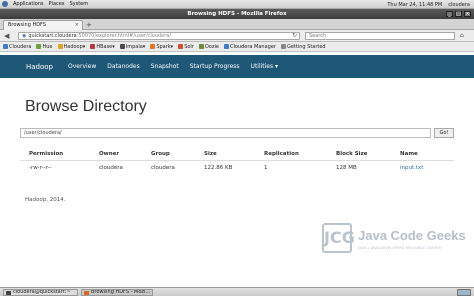 The width and height of the screenshot is (474, 296). Describe the element at coordinates (27, 25) in the screenshot. I see `tab-label: Browsing HDFS` at that location.